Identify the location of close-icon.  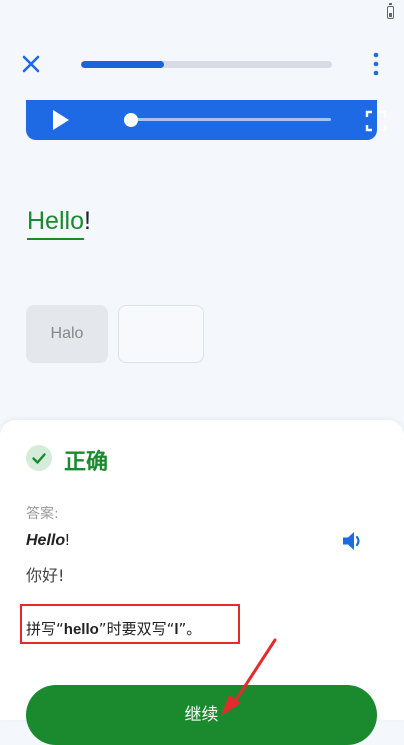
(31, 64).